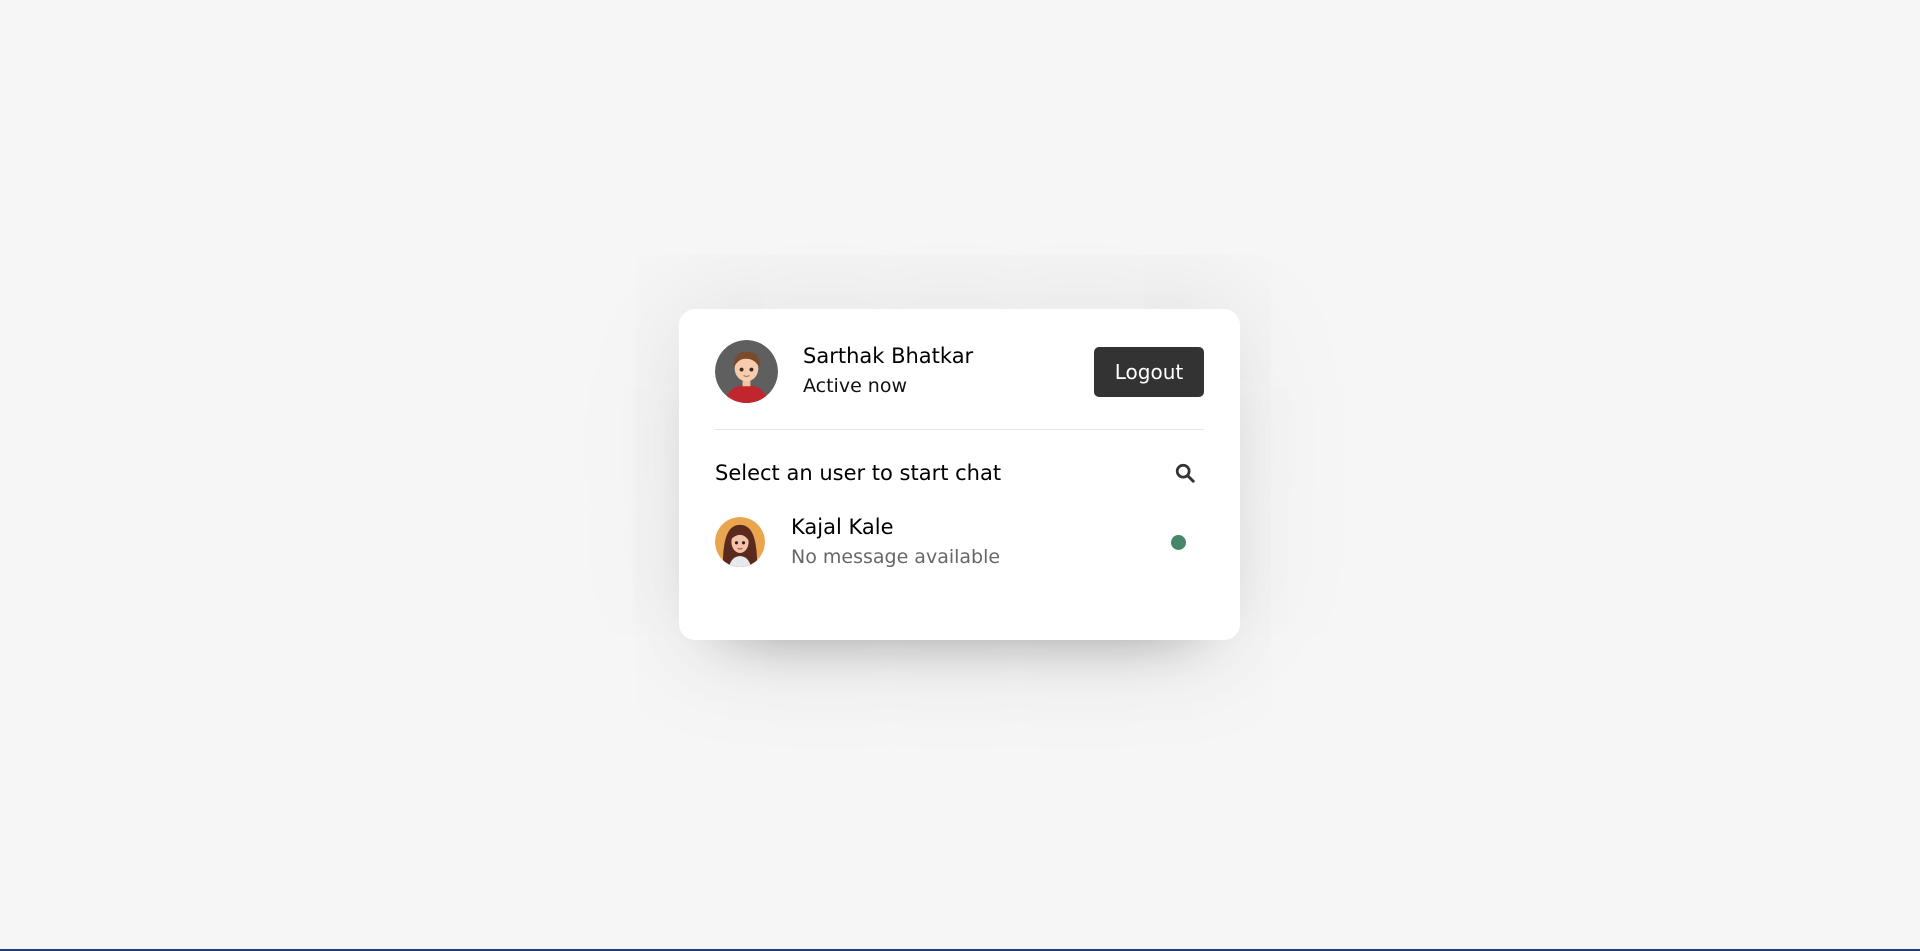 The image size is (1920, 951). I want to click on profile-avatar, so click(746, 371).